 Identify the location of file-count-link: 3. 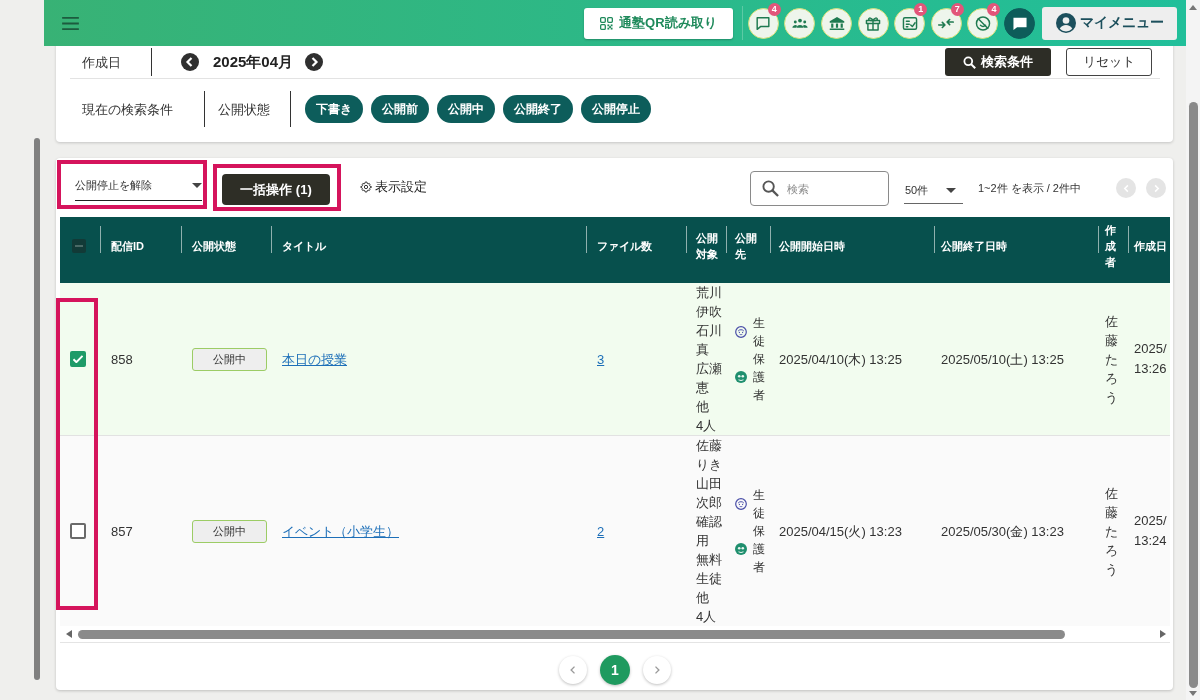
(601, 359).